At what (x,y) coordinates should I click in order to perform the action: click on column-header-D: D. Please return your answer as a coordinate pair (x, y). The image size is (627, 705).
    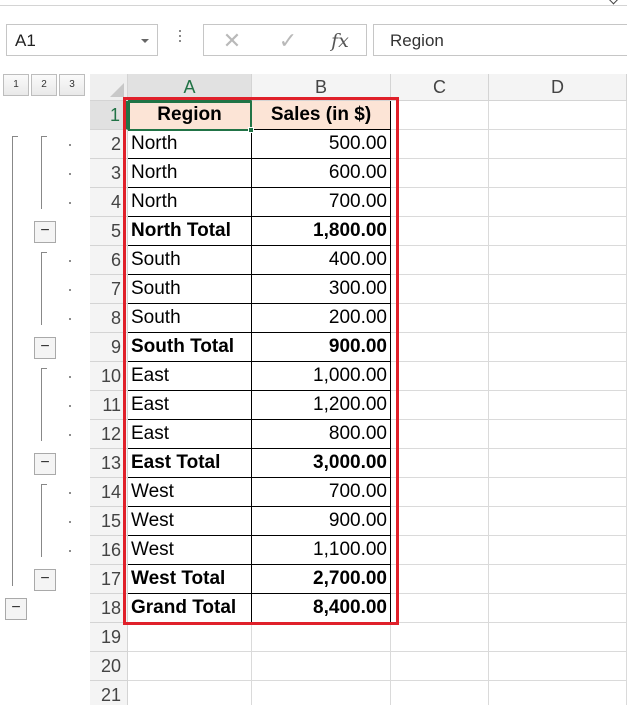
    Looking at the image, I should click on (558, 87).